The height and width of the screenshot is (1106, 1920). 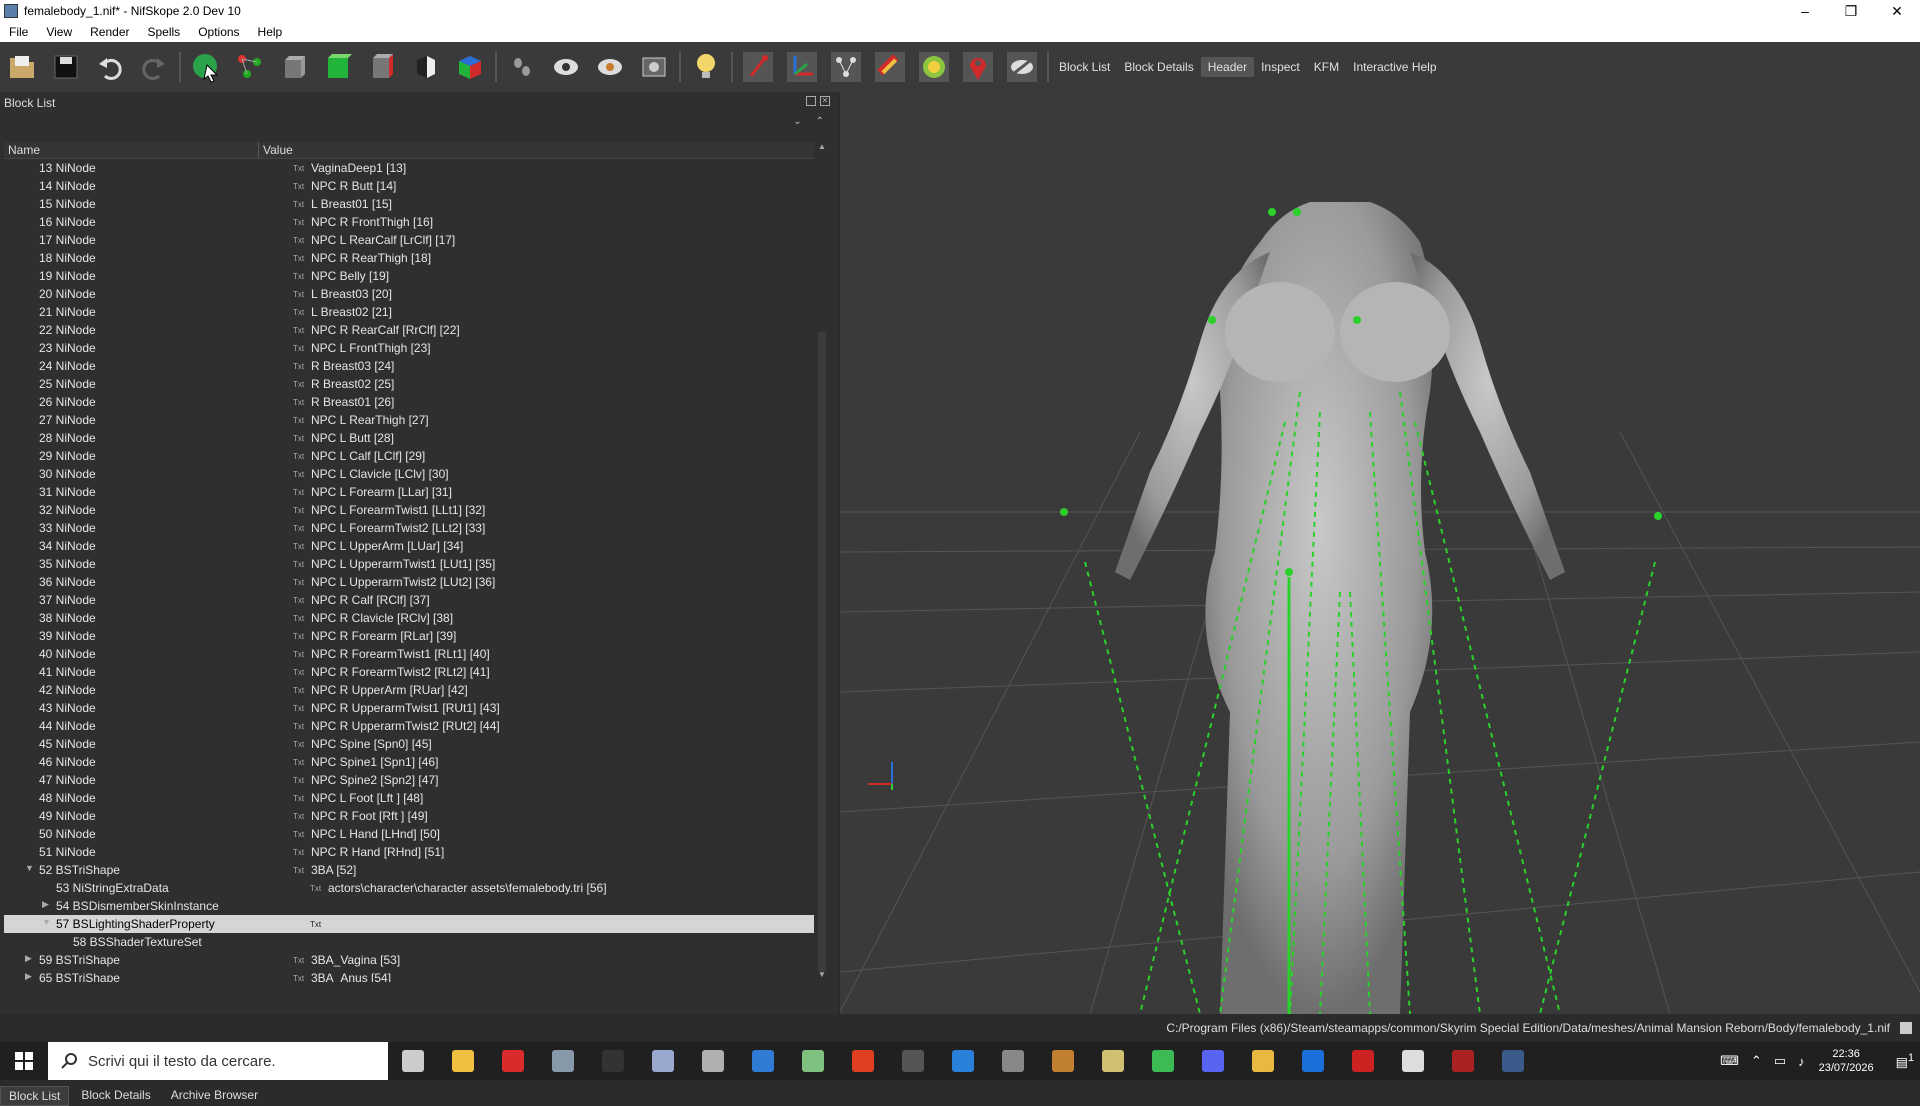 I want to click on float-panel-icon, so click(x=811, y=101).